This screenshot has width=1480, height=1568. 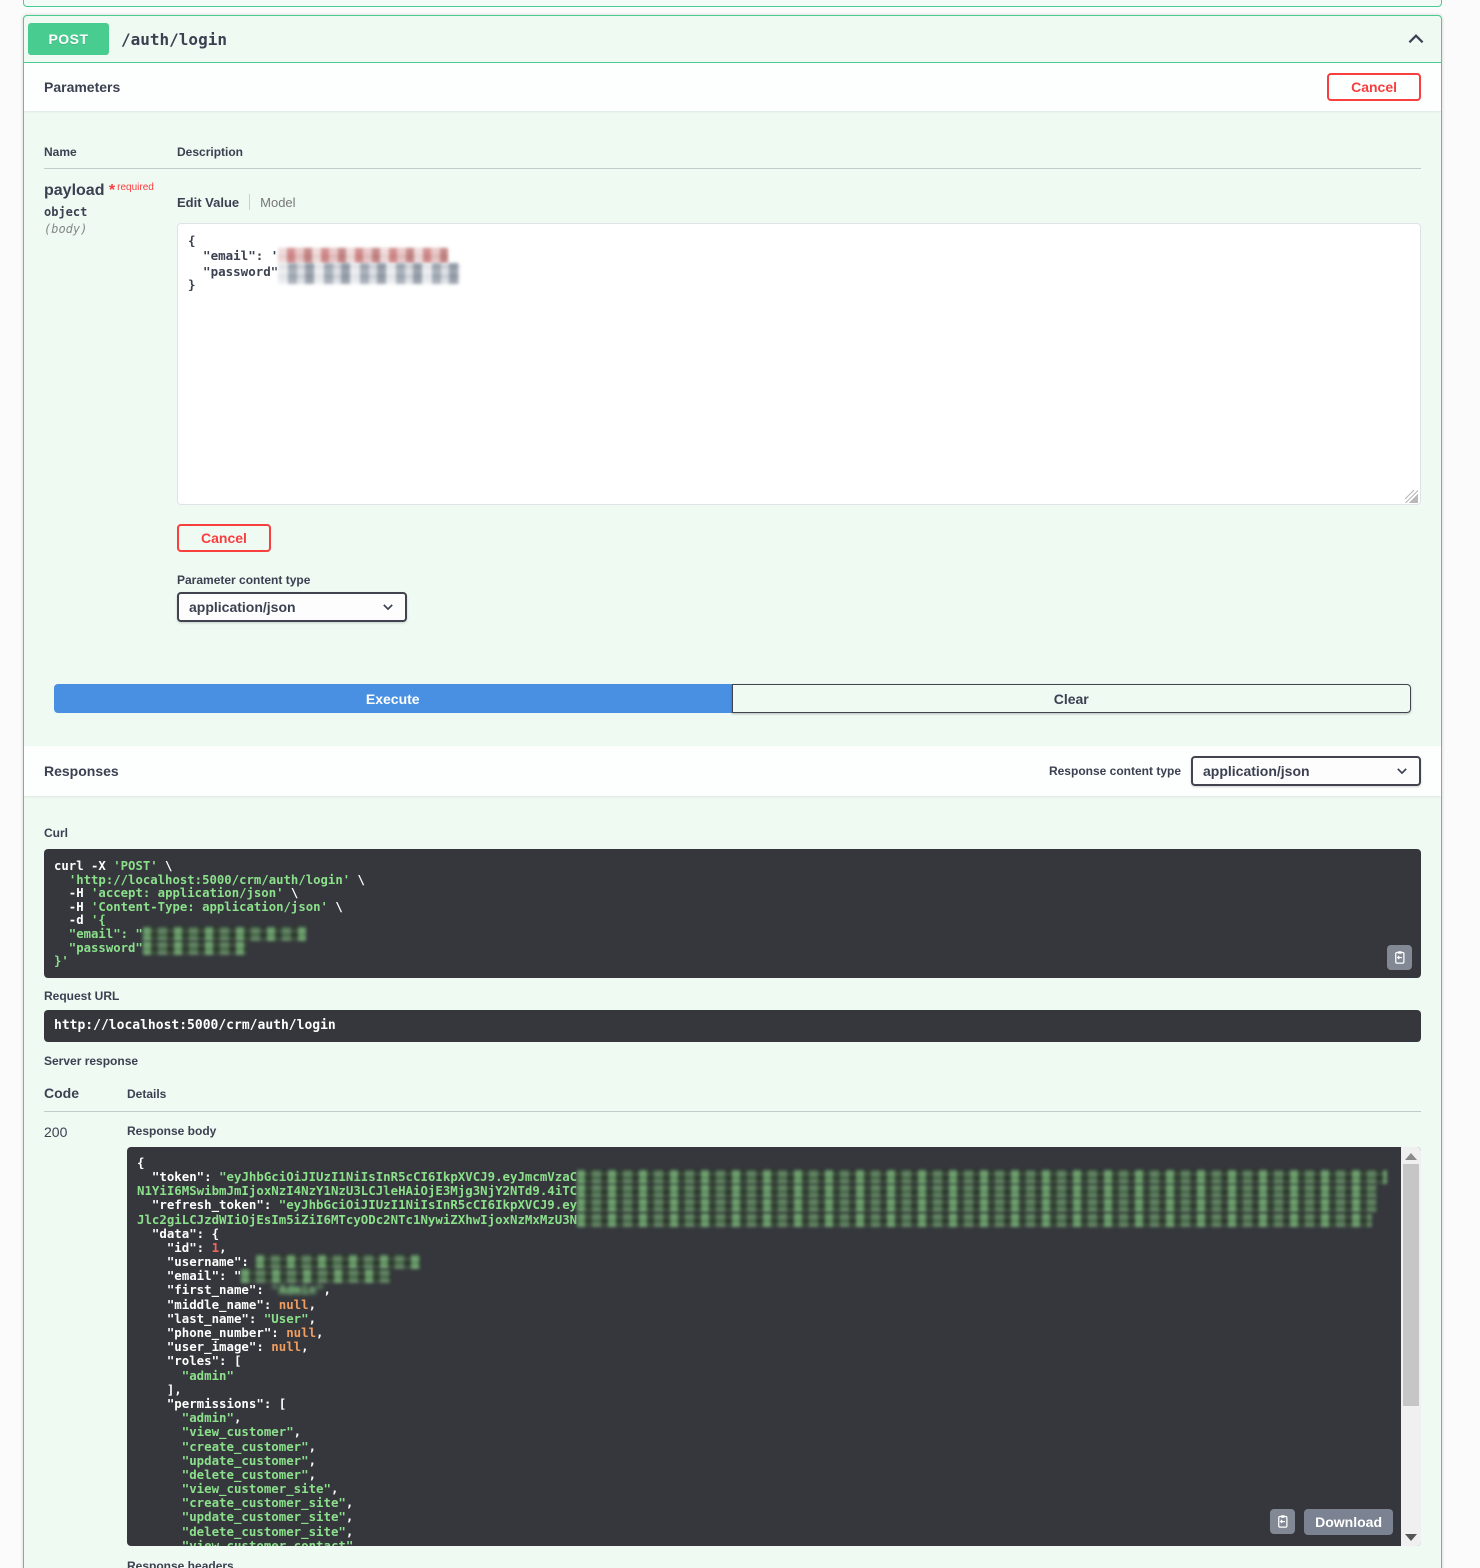 I want to click on code-token: "admin", so click(x=185, y=1418).